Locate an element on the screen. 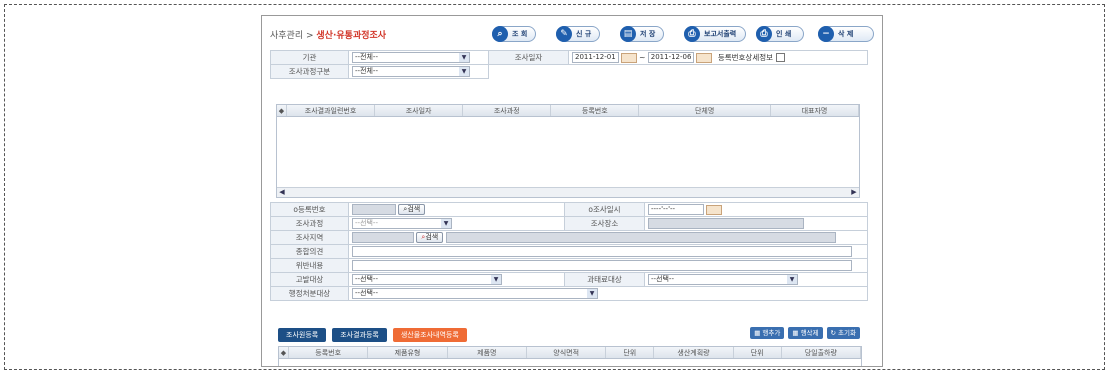 The height and width of the screenshot is (374, 1109). place-label: 조사장소 is located at coordinates (604, 223).